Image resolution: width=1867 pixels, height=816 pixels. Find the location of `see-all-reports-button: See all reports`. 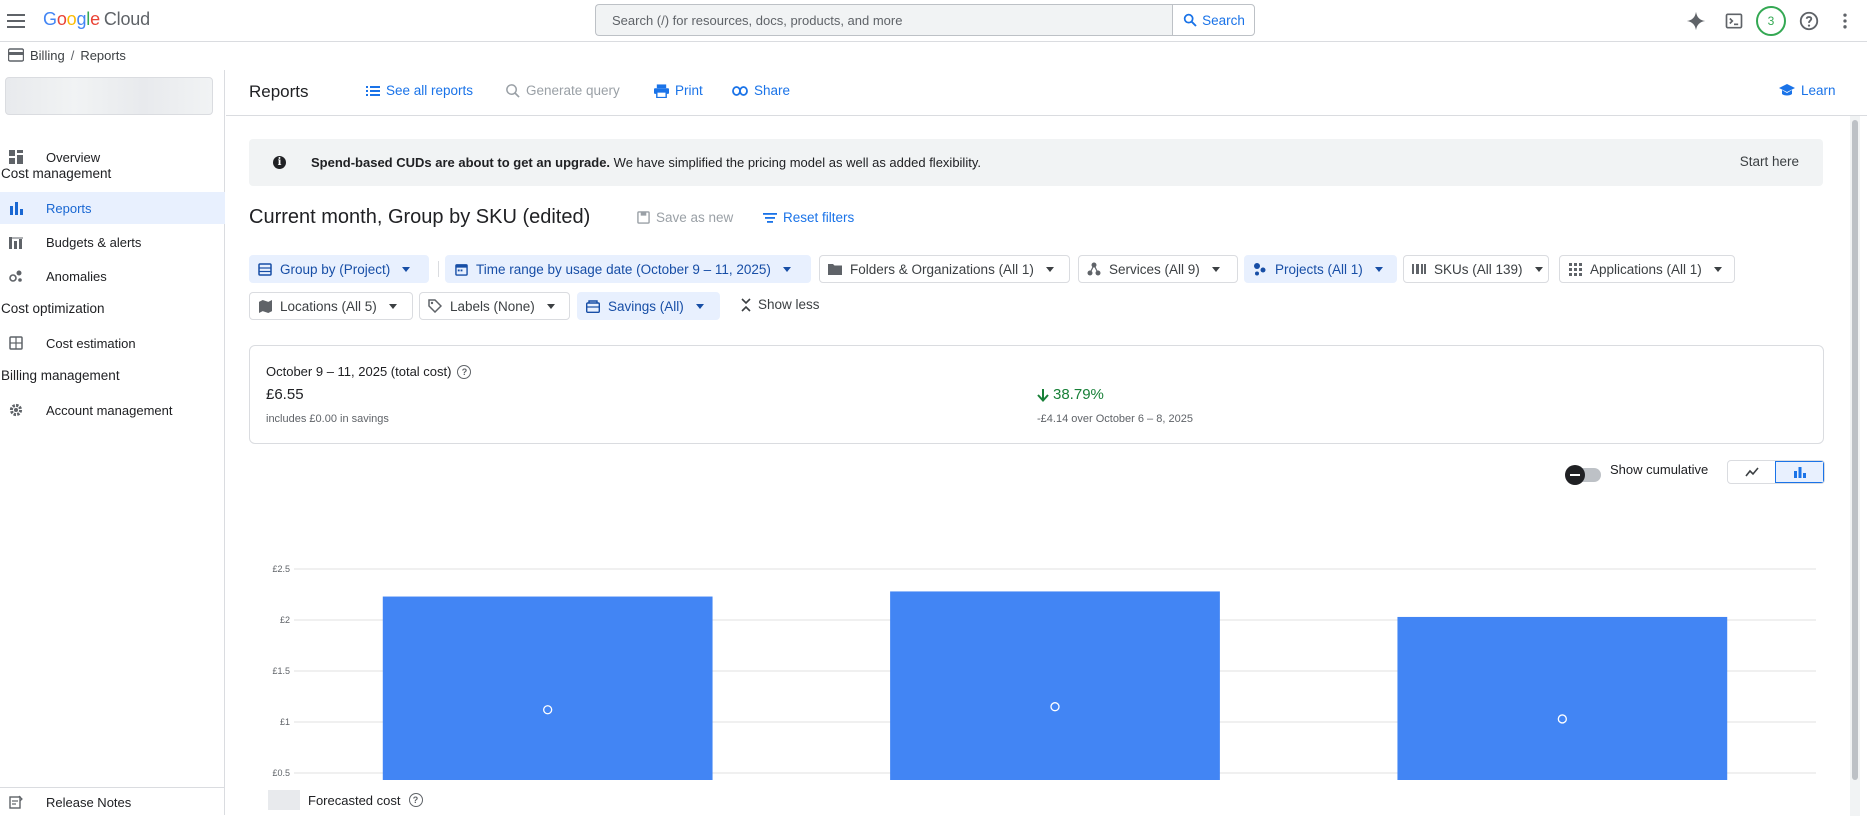

see-all-reports-button: See all reports is located at coordinates (419, 90).